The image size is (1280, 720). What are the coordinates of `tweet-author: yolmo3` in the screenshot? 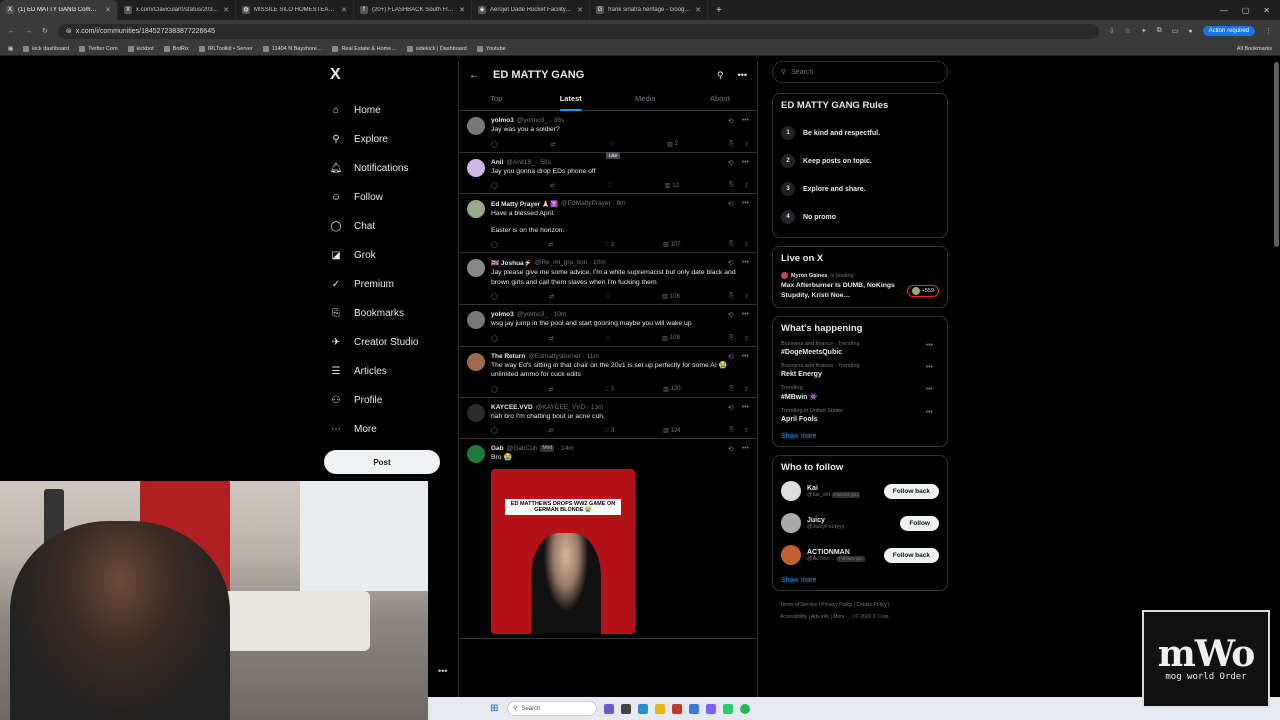 It's located at (502, 314).